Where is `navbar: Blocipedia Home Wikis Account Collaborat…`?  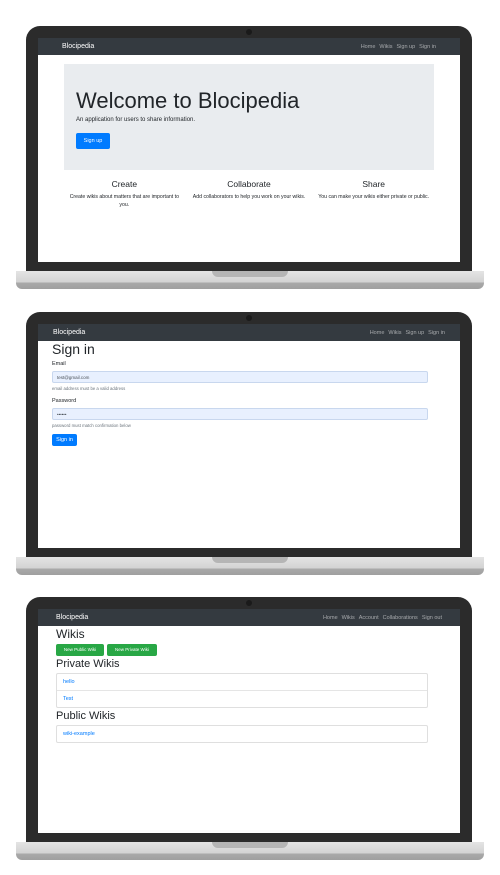
navbar: Blocipedia Home Wikis Account Collaborat… is located at coordinates (249, 617).